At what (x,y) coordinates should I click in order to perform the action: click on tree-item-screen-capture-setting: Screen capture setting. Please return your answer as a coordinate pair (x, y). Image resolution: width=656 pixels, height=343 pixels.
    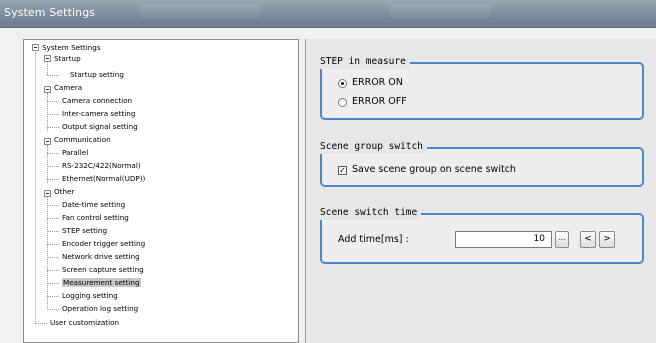
    Looking at the image, I should click on (103, 270).